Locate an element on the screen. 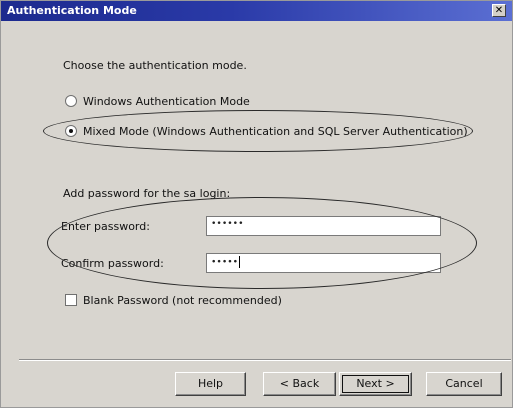  enter-password-label: Enter password: is located at coordinates (105, 226).